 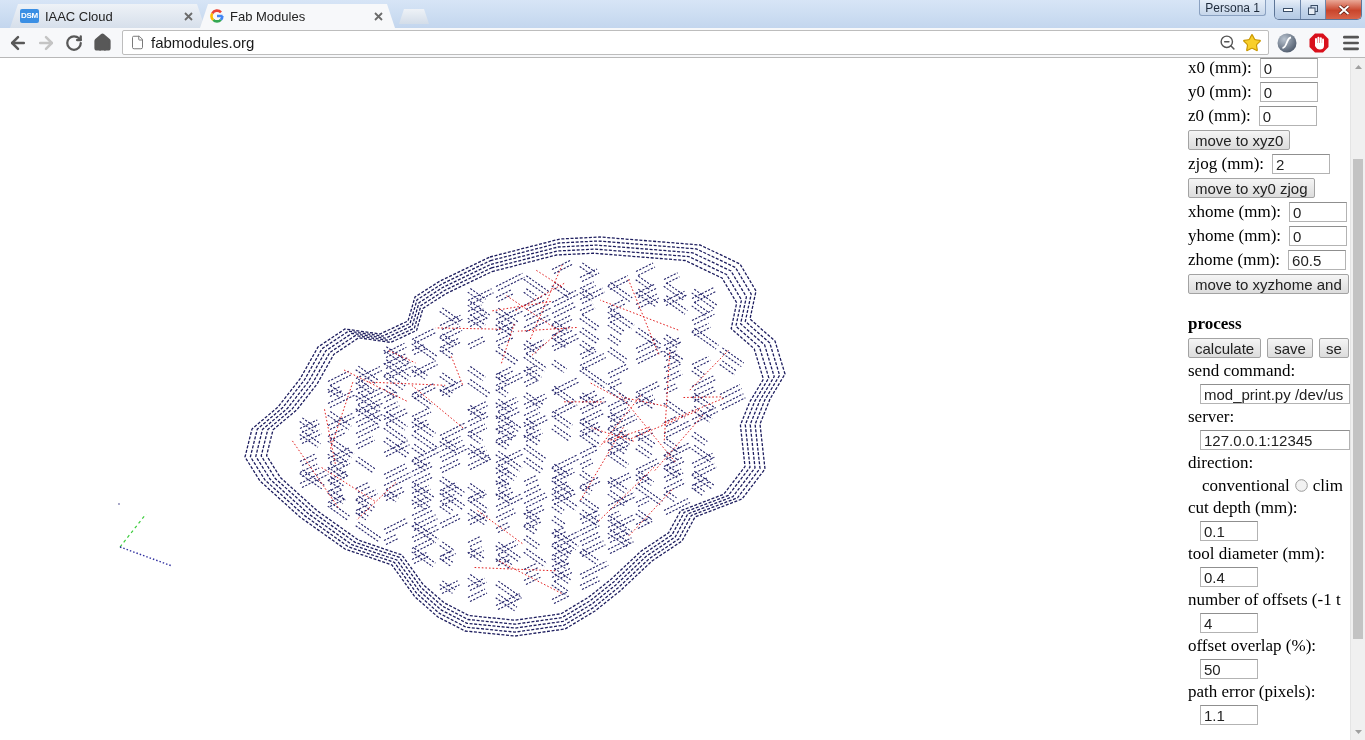 What do you see at coordinates (1301, 485) in the screenshot?
I see `radio-button` at bounding box center [1301, 485].